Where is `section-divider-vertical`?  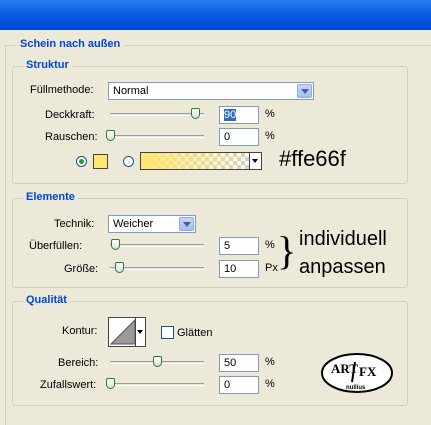
section-divider-vertical is located at coordinates (5, 235).